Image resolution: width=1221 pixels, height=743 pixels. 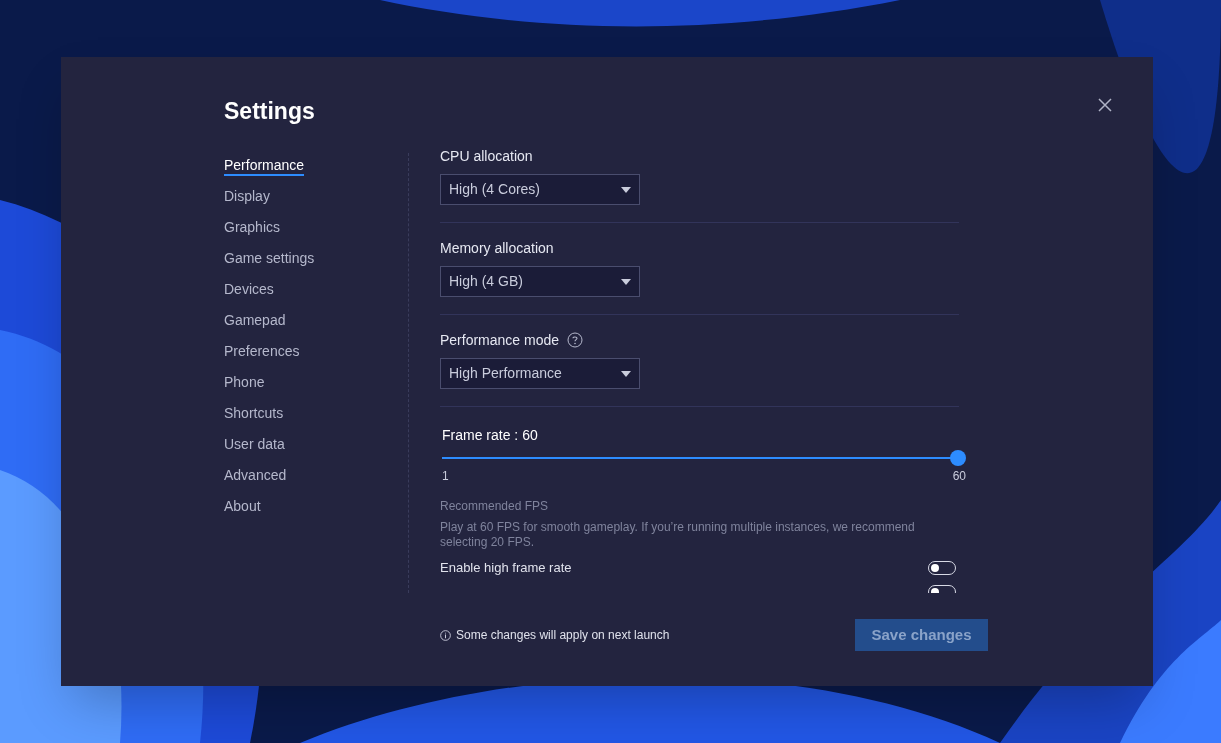 What do you see at coordinates (264, 166) in the screenshot?
I see `sidebar-item: Performance` at bounding box center [264, 166].